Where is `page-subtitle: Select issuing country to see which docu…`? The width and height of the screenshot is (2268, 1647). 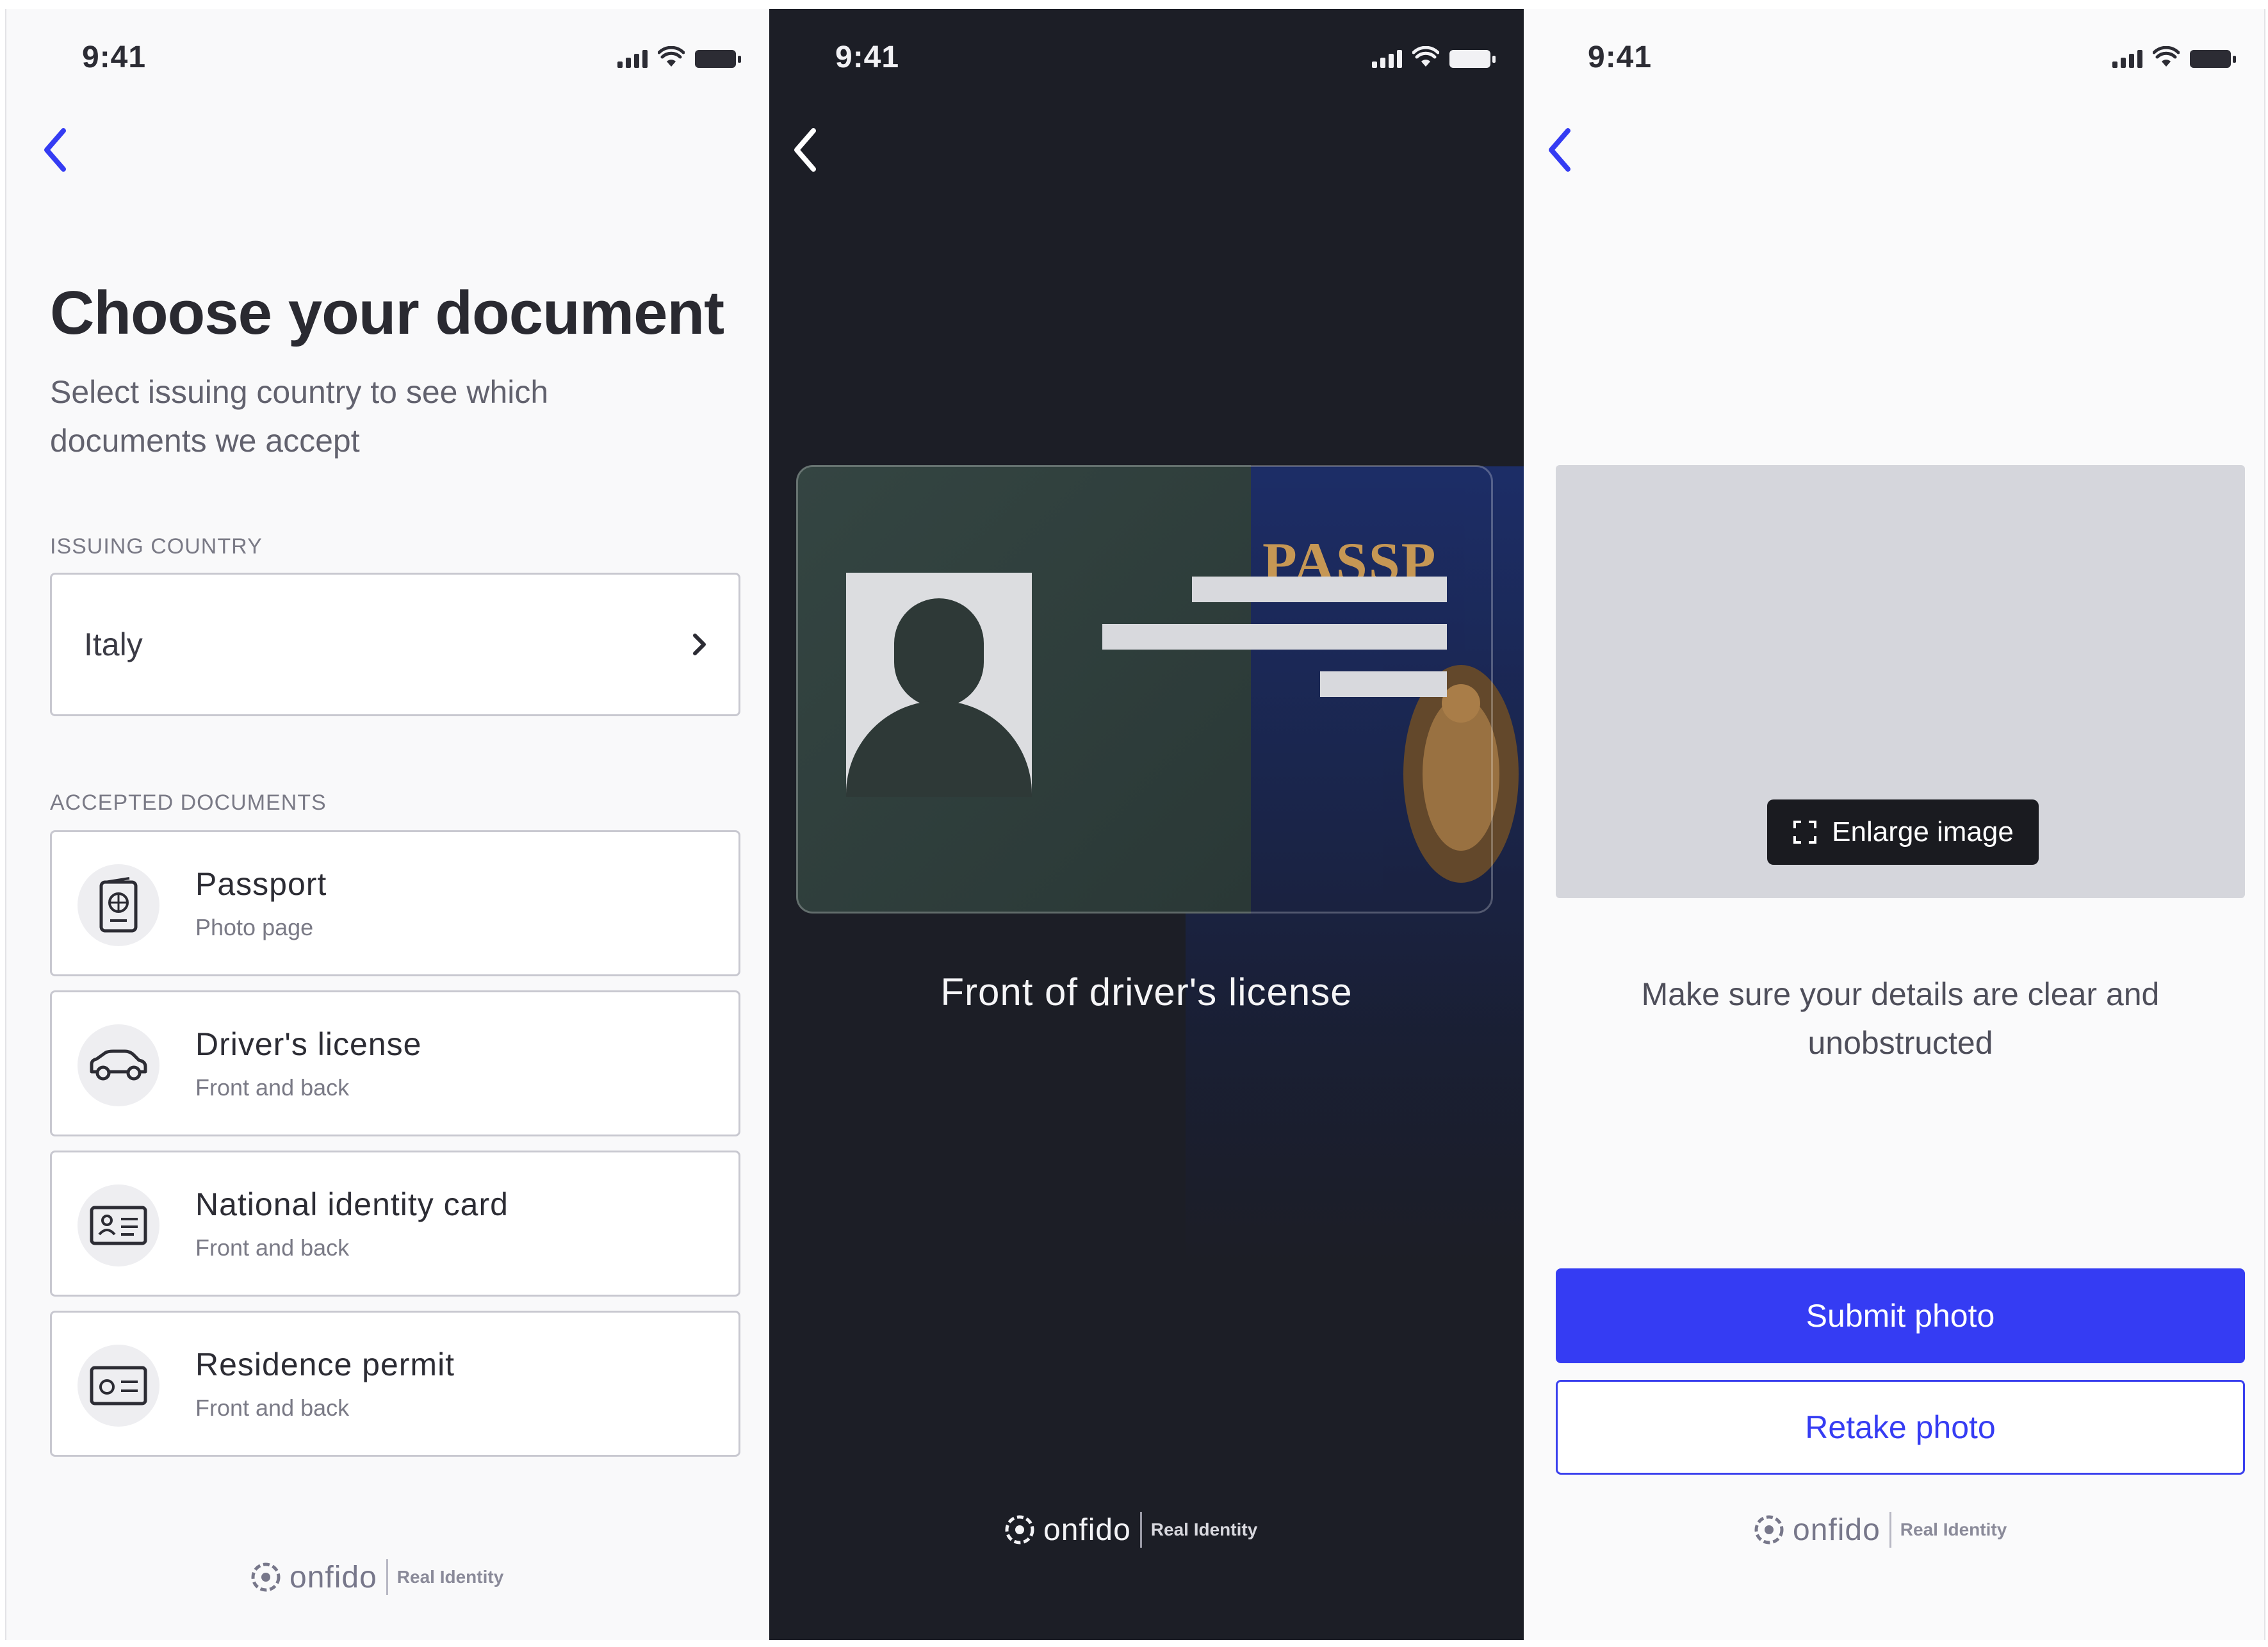 page-subtitle: Select issuing country to see which docu… is located at coordinates (299, 417).